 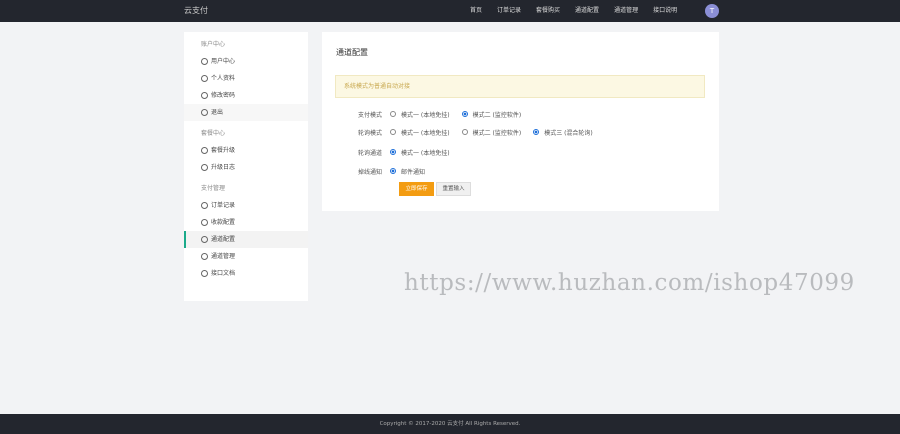 I want to click on save-button: 立即保存, so click(x=416, y=189).